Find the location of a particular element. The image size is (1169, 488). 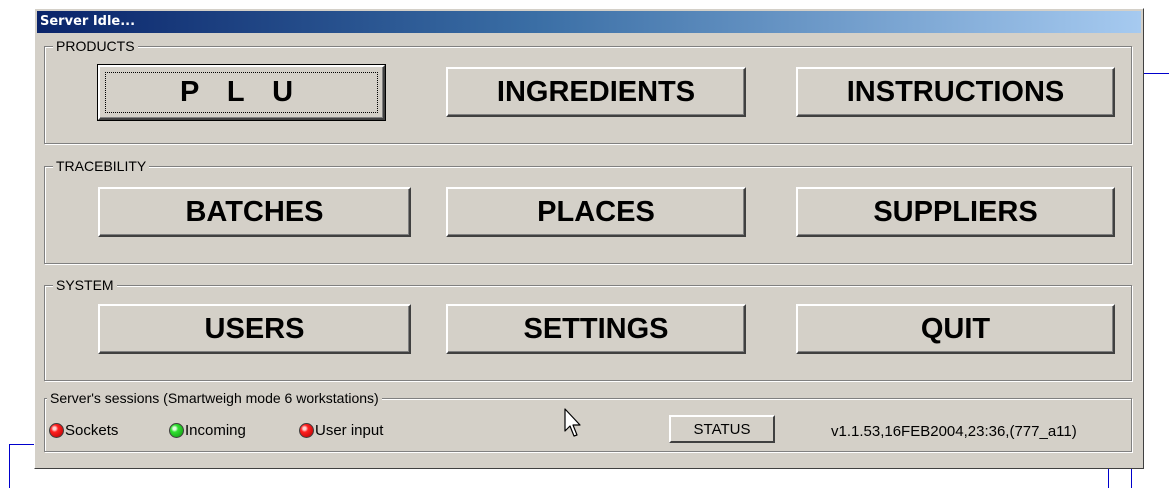

tracebility-group-label: TRACEBILITY is located at coordinates (101, 166).